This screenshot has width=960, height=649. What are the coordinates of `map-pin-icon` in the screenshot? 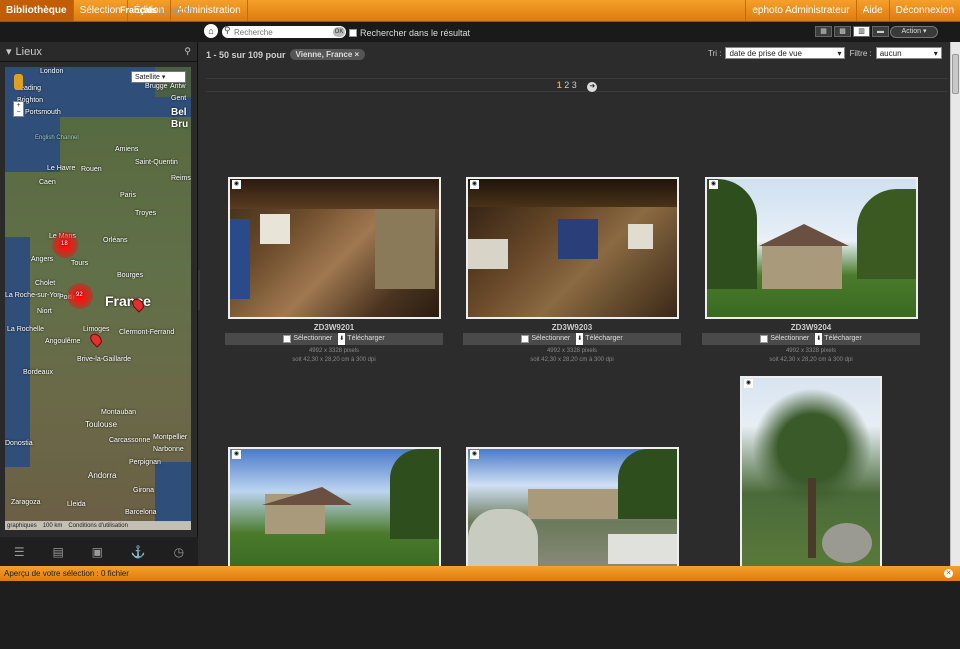 It's located at (96, 339).